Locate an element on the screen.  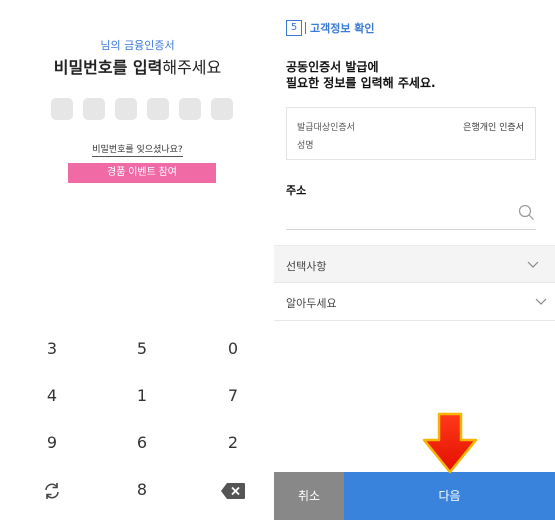
notice-accordion: 알아두세요 is located at coordinates (414, 302).